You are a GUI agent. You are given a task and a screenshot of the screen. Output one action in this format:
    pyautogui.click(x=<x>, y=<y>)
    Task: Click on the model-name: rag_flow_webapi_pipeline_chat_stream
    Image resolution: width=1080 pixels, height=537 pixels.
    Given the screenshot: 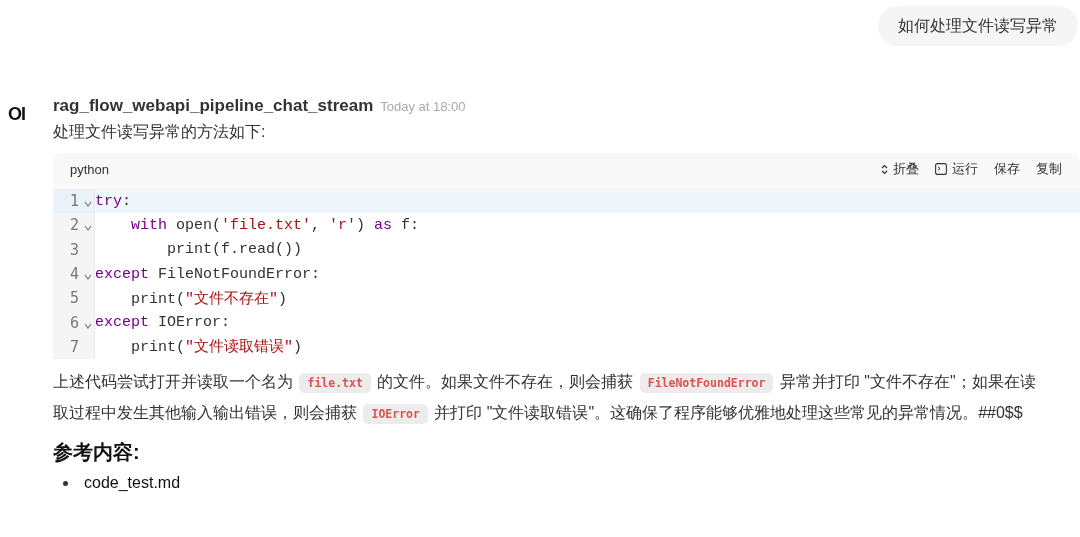 What is the action you would take?
    pyautogui.click(x=213, y=106)
    